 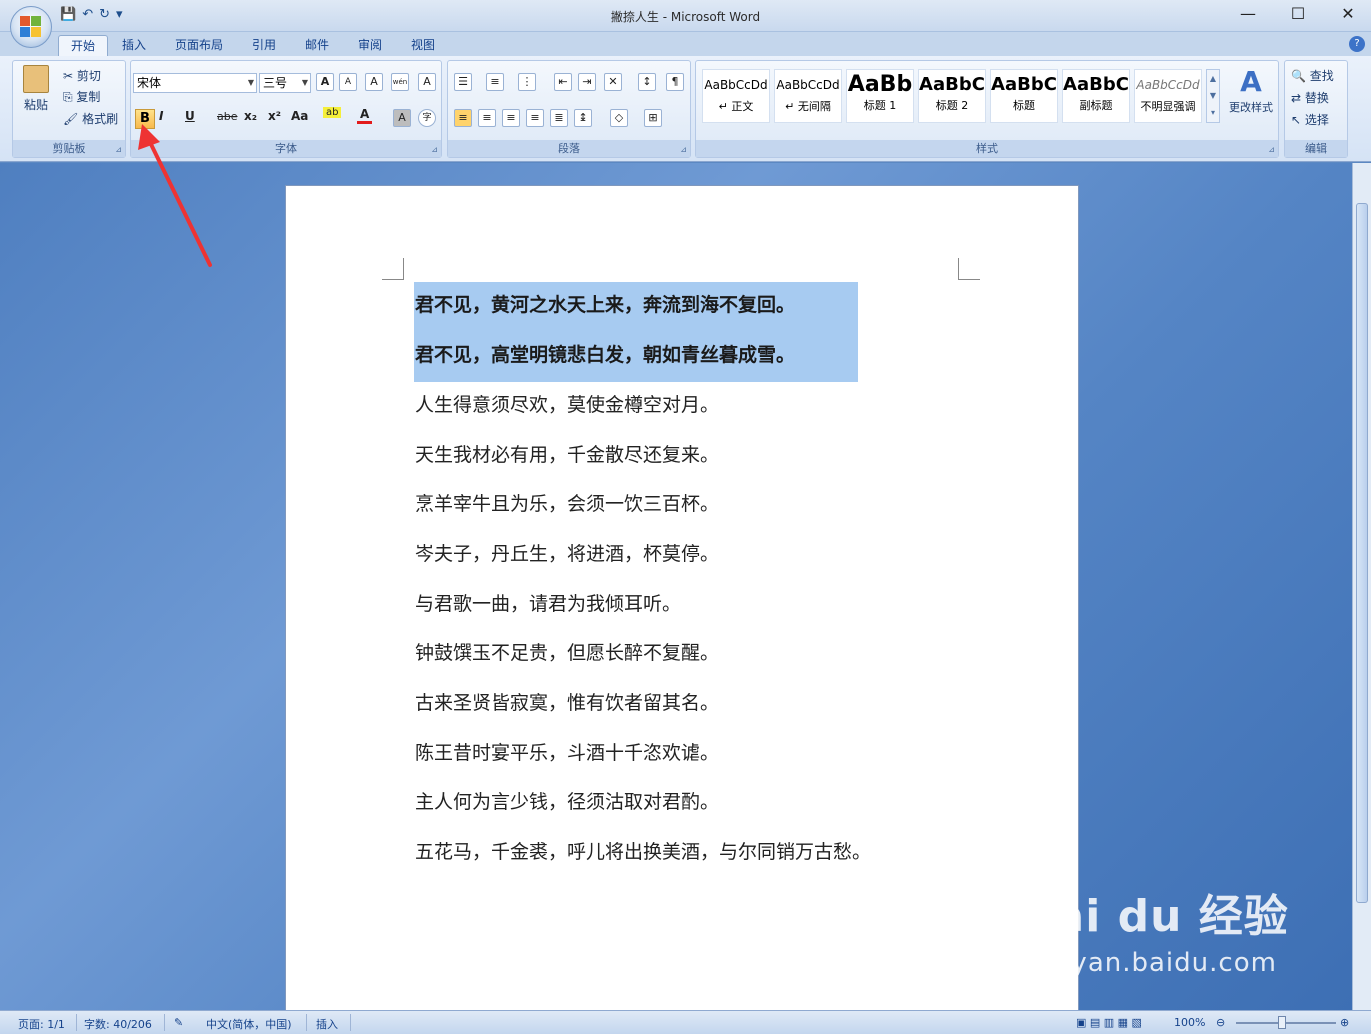 I want to click on highlight-button: ab, so click(x=332, y=112).